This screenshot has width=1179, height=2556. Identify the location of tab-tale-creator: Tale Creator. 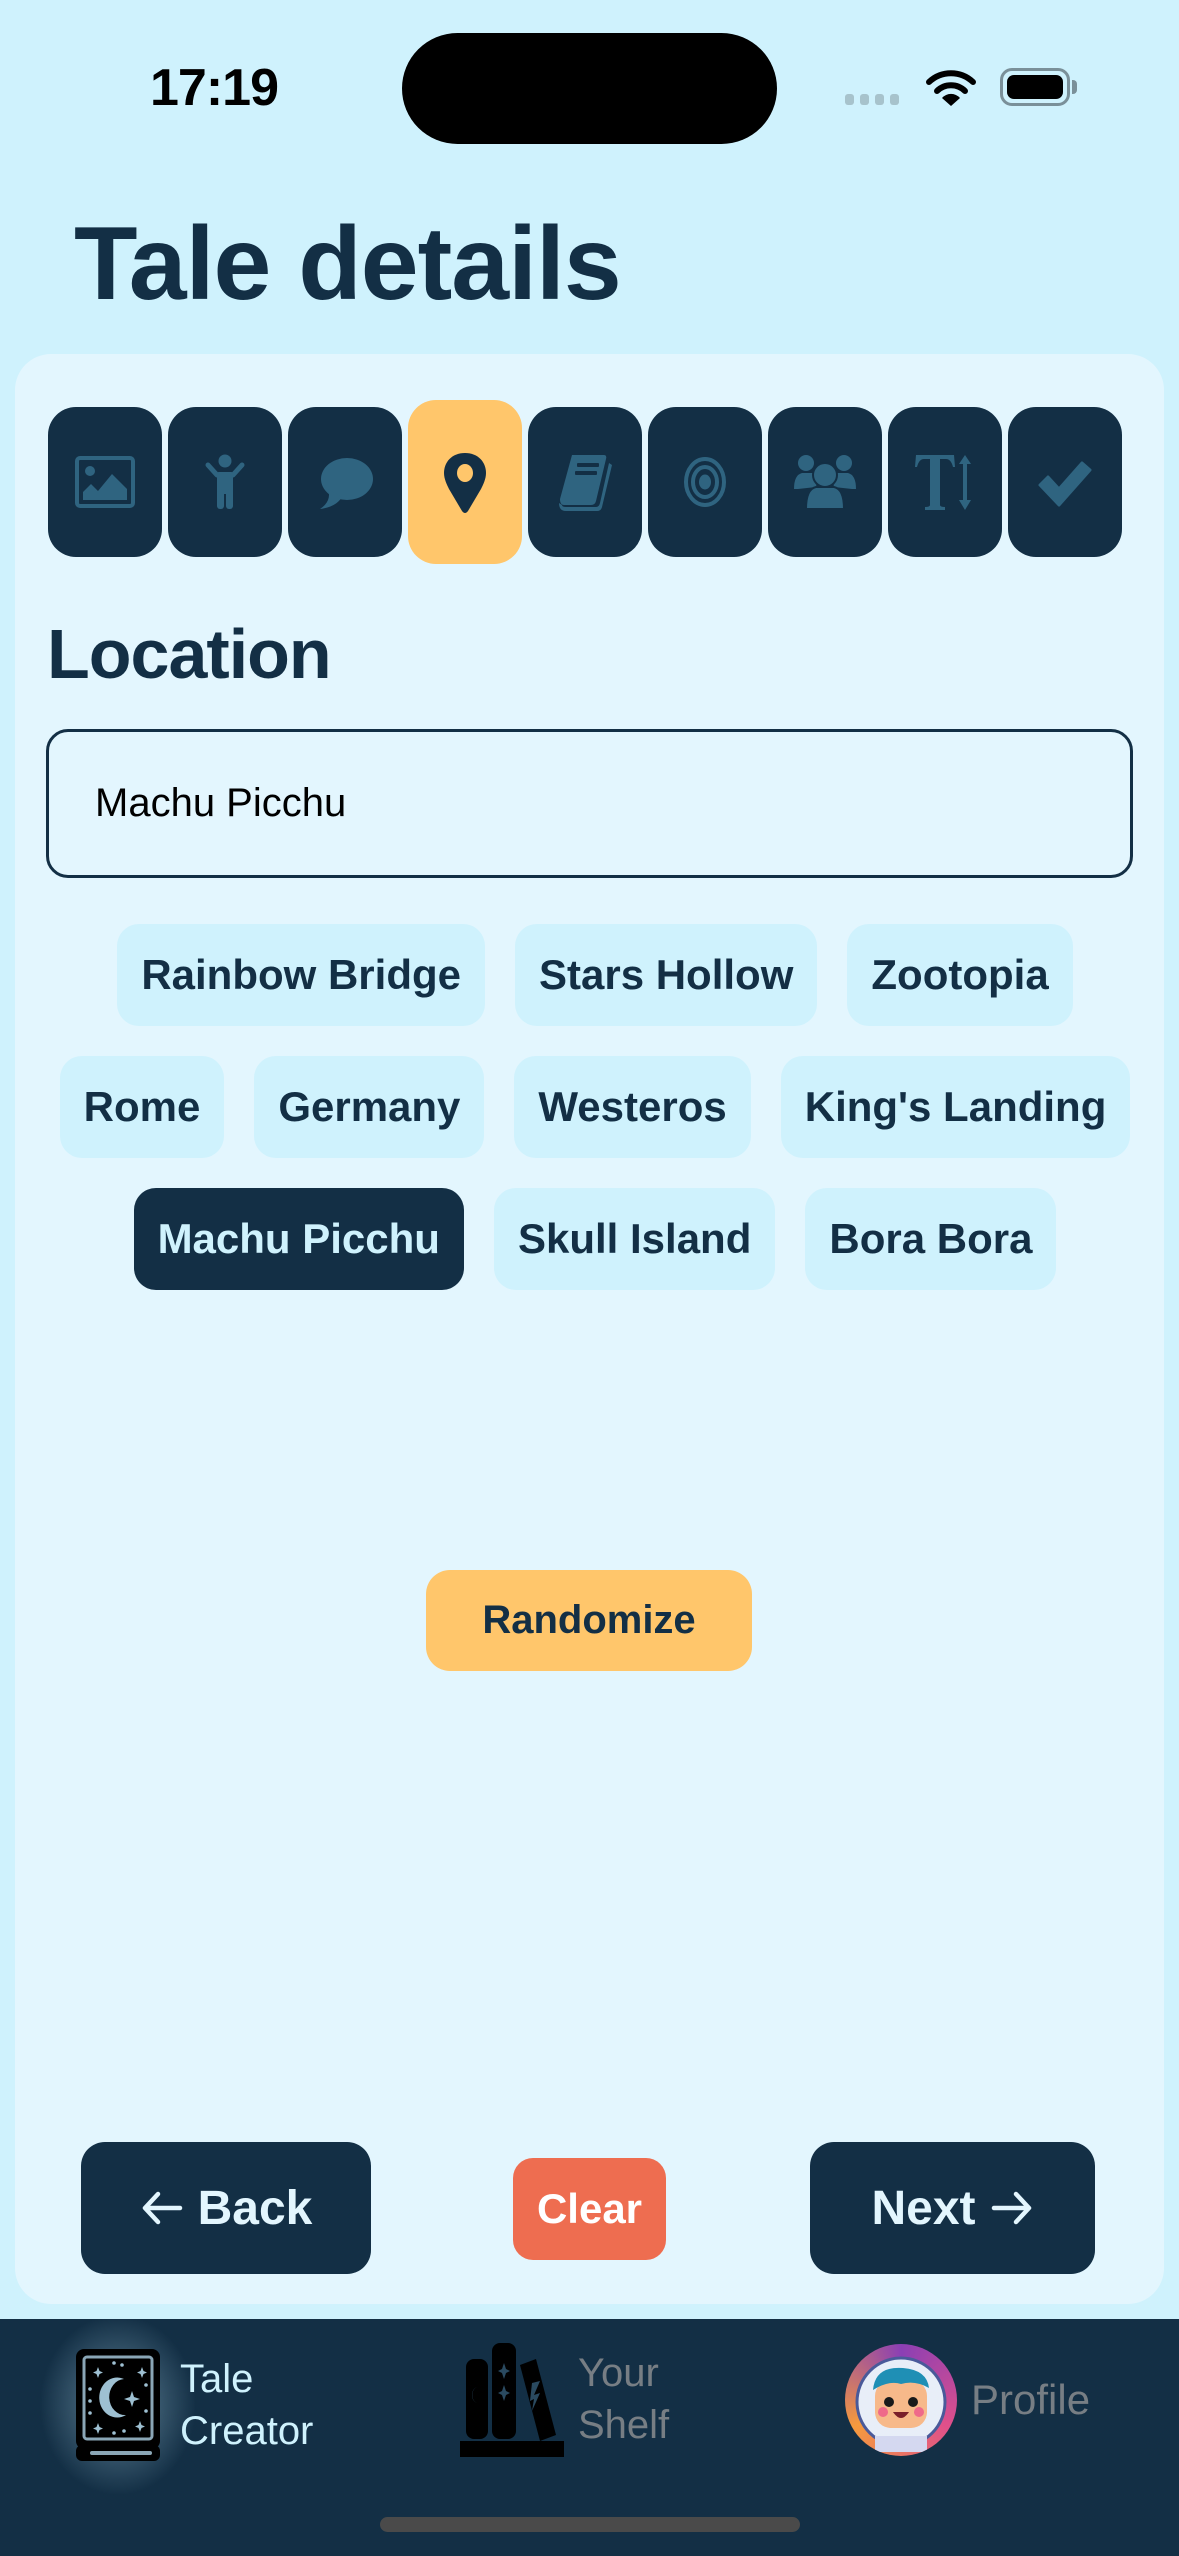
(177, 2405).